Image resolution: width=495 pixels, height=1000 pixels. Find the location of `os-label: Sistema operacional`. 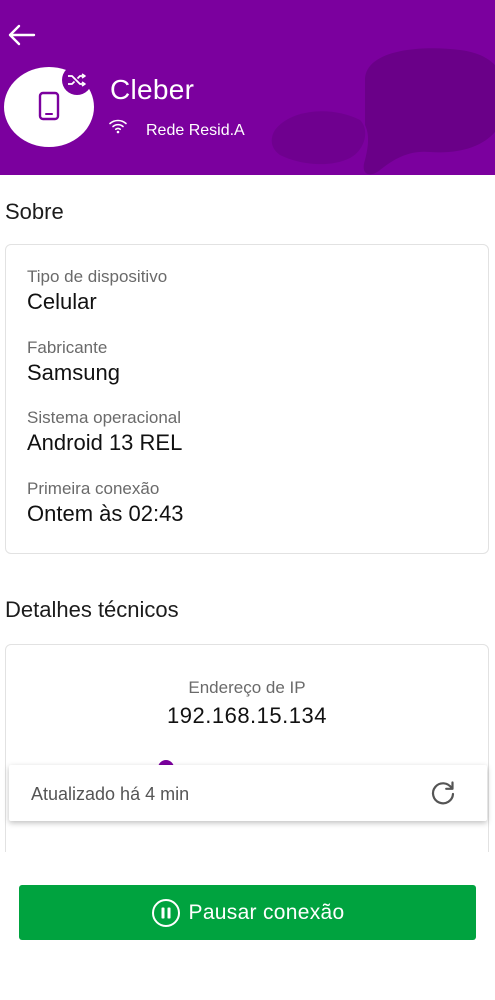

os-label: Sistema operacional is located at coordinates (104, 417).